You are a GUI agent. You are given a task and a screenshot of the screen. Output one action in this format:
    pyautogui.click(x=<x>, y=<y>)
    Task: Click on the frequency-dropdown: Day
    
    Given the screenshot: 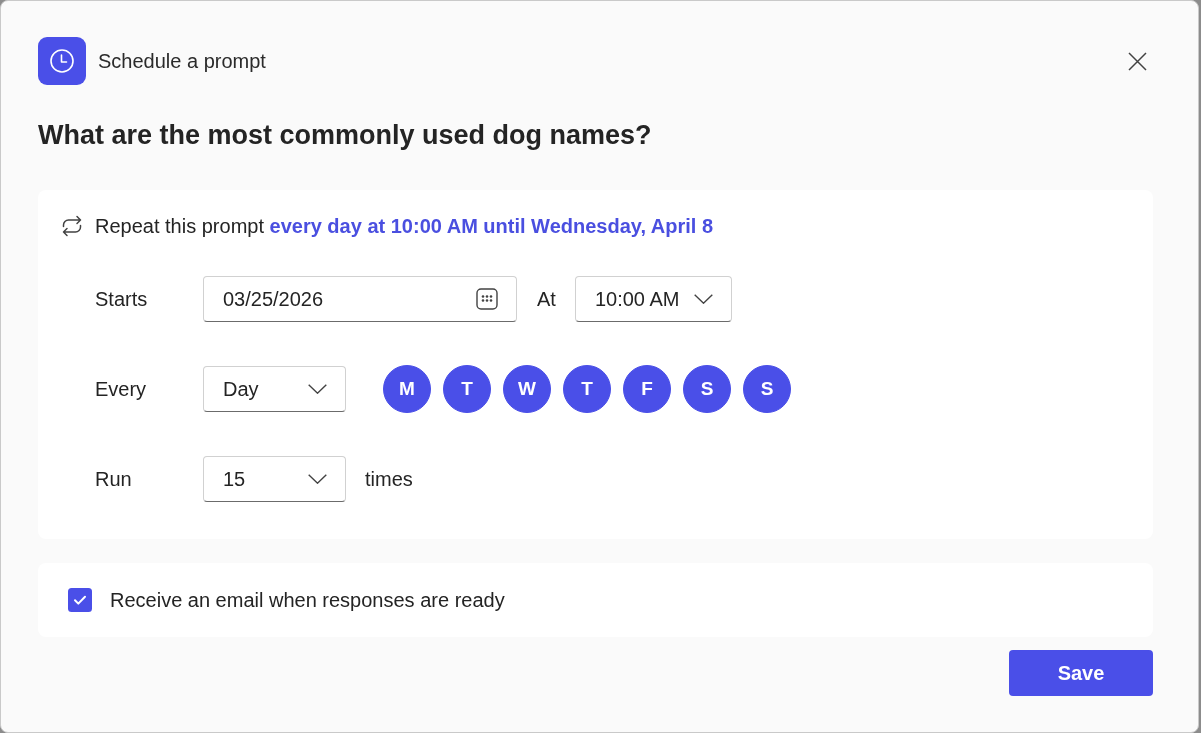 What is the action you would take?
    pyautogui.click(x=274, y=389)
    